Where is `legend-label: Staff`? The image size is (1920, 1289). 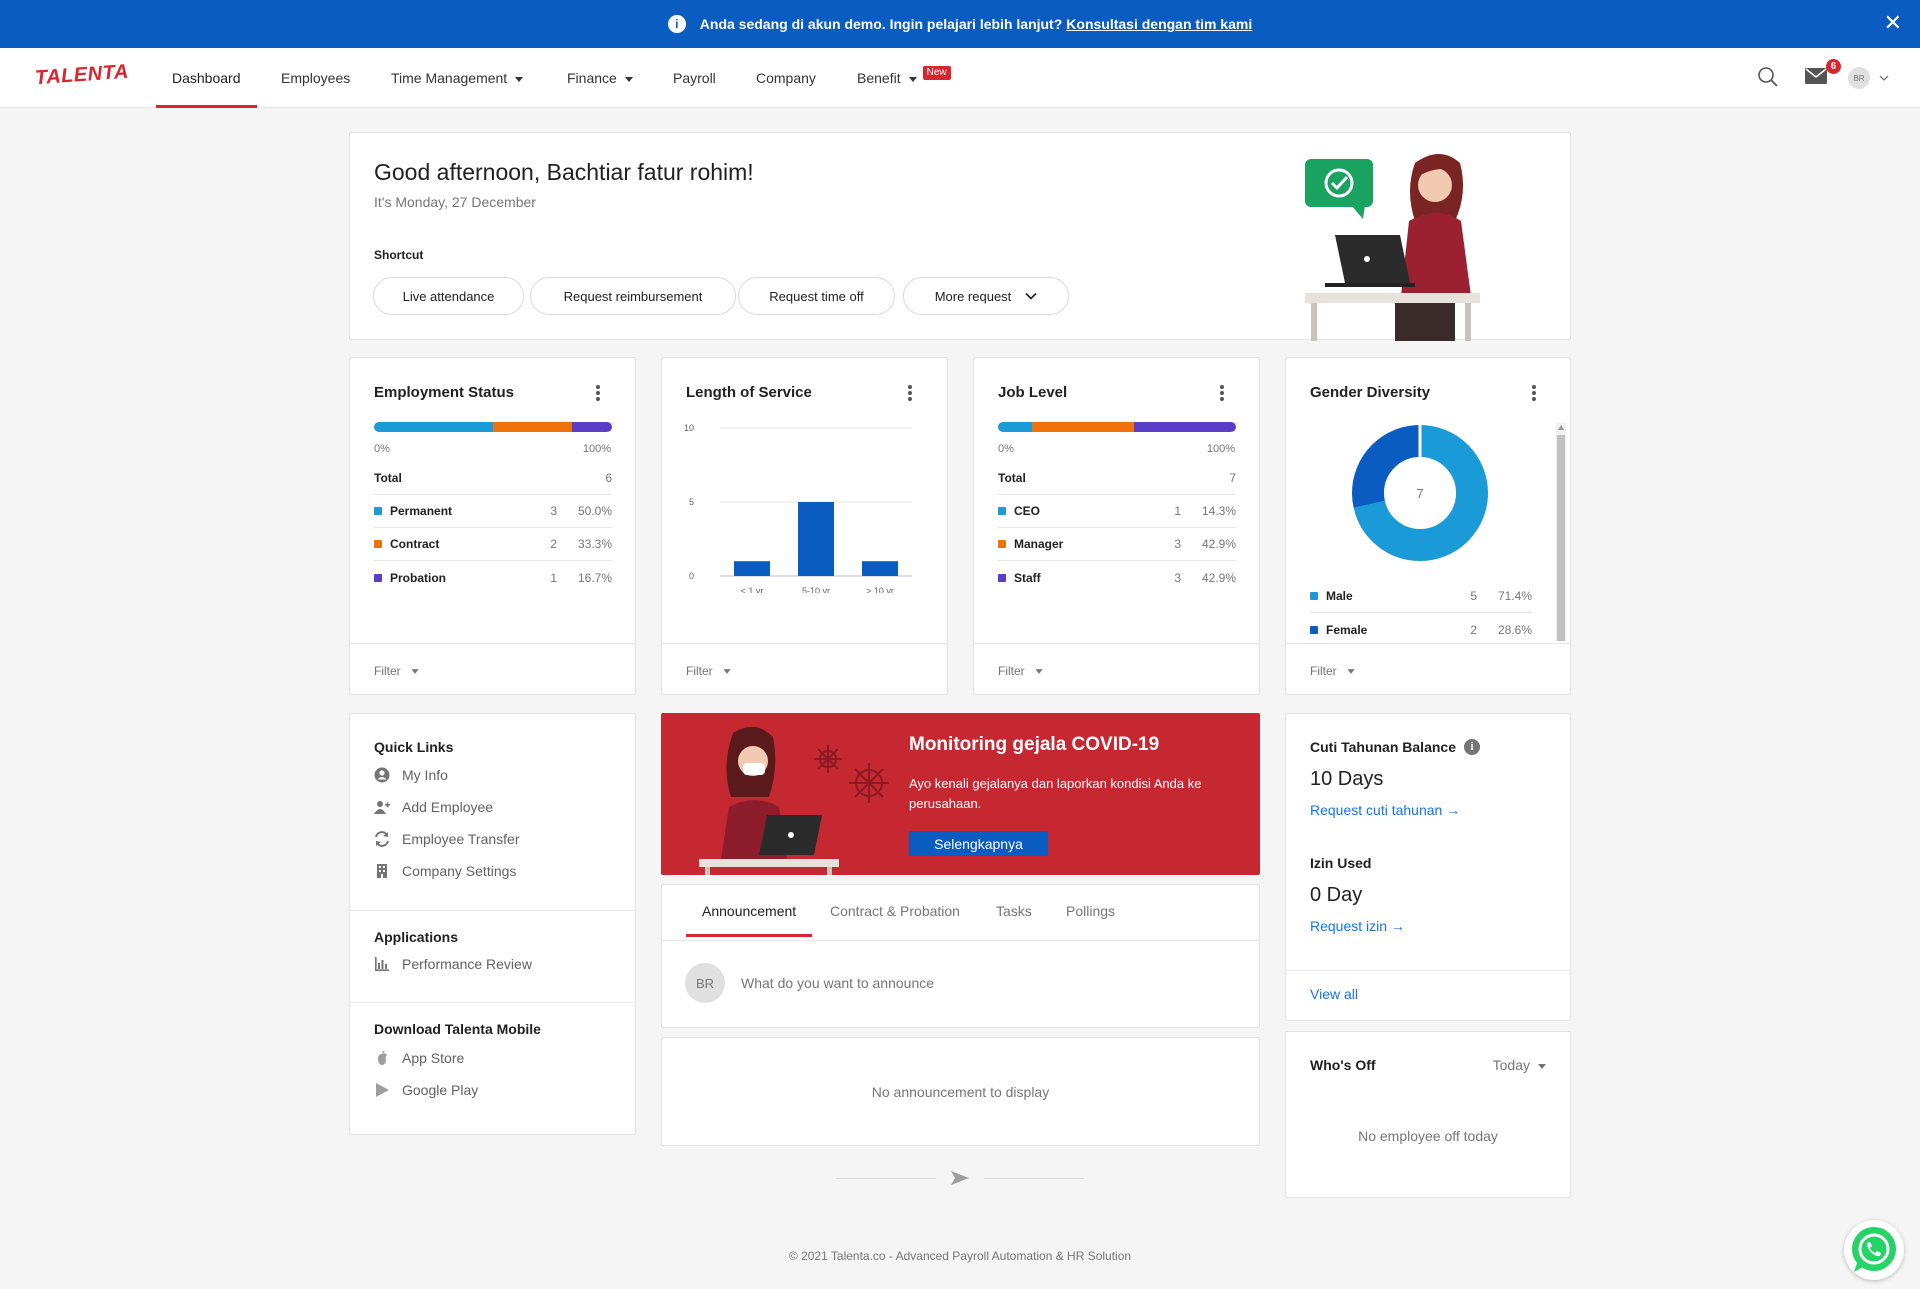 legend-label: Staff is located at coordinates (1027, 577).